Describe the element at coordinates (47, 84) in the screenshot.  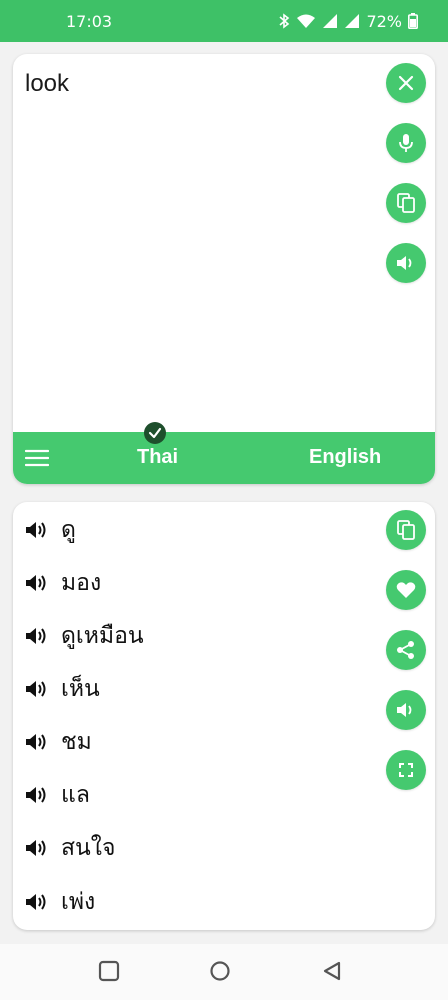
I see `source-text-input: look` at that location.